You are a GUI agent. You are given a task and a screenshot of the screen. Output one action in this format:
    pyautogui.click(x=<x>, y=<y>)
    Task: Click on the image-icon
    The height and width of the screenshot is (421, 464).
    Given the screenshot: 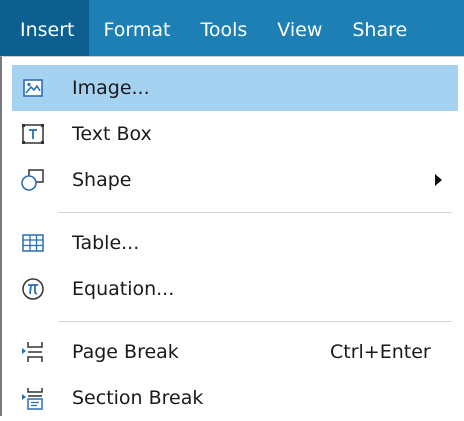 What is the action you would take?
    pyautogui.click(x=33, y=88)
    